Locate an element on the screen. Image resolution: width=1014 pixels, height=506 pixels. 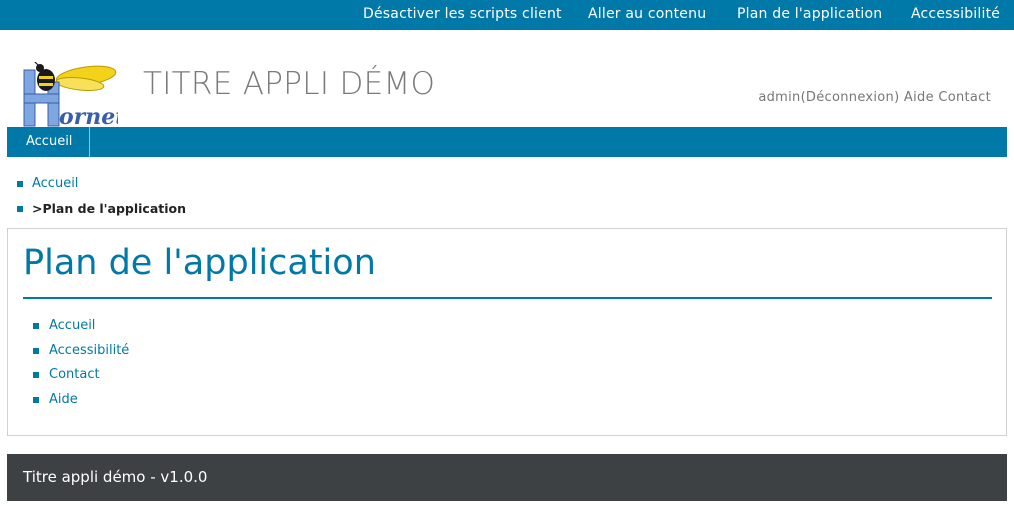
sitemap-item: Contact is located at coordinates (81, 378).